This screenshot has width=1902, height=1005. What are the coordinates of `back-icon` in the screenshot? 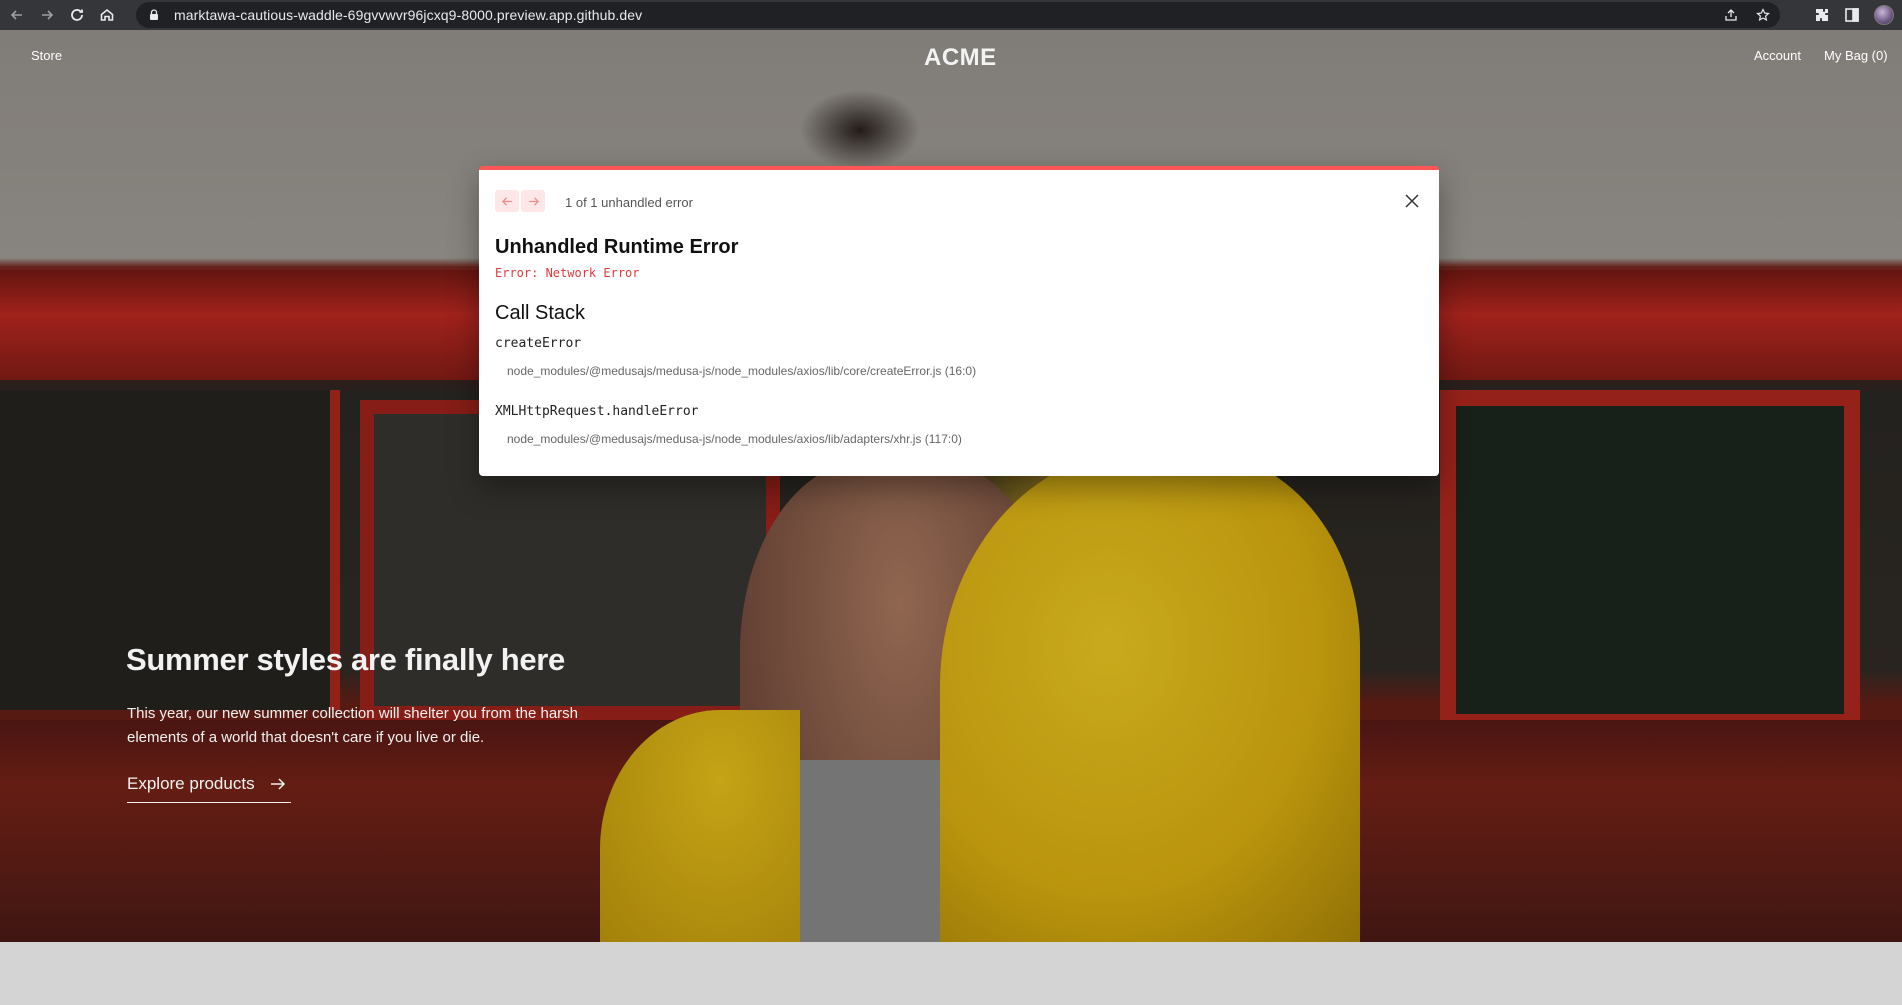 It's located at (17, 15).